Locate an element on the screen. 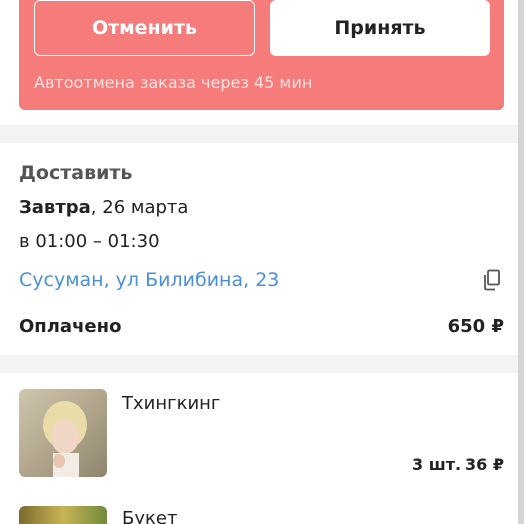 This screenshot has width=524, height=524. item-name: Тхингкинг is located at coordinates (171, 403).